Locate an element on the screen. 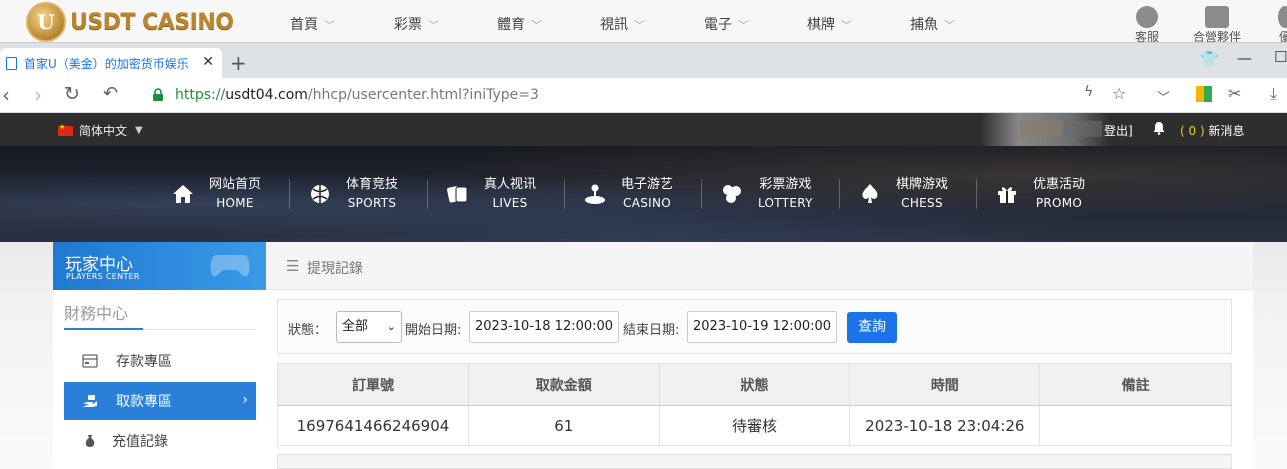  sidebar-item-label: 充值記錄 is located at coordinates (140, 442).